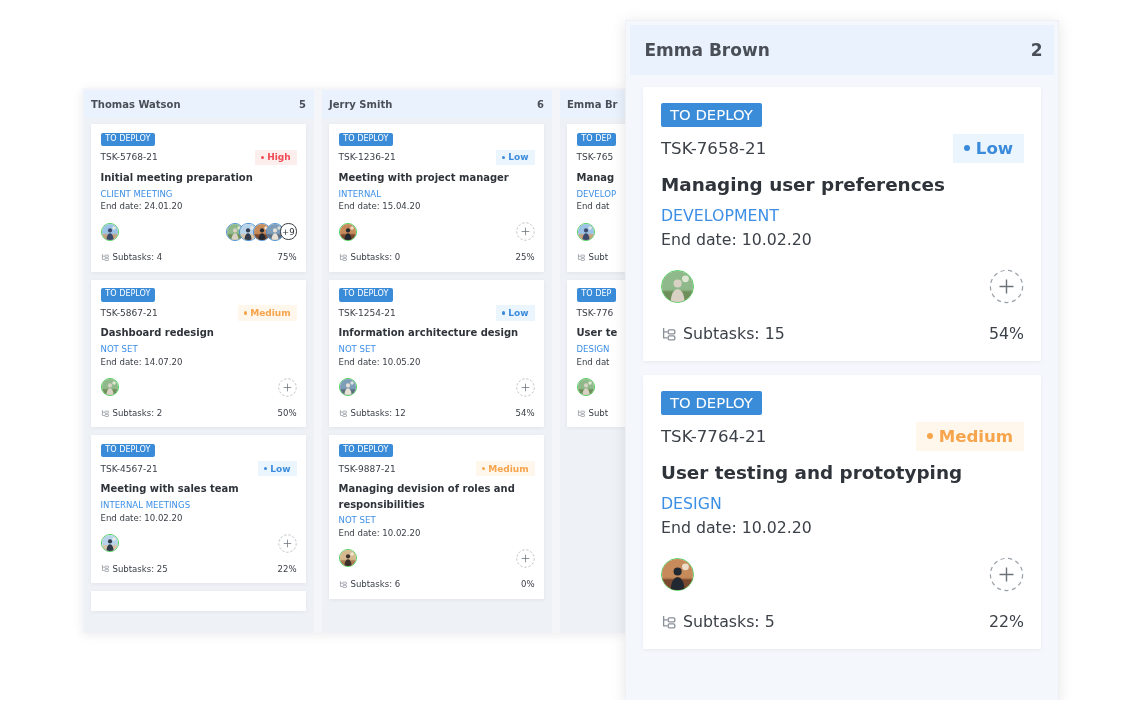 This screenshot has width=1126, height=720. Describe the element at coordinates (287, 412) in the screenshot. I see `progress-percent: 50%` at that location.